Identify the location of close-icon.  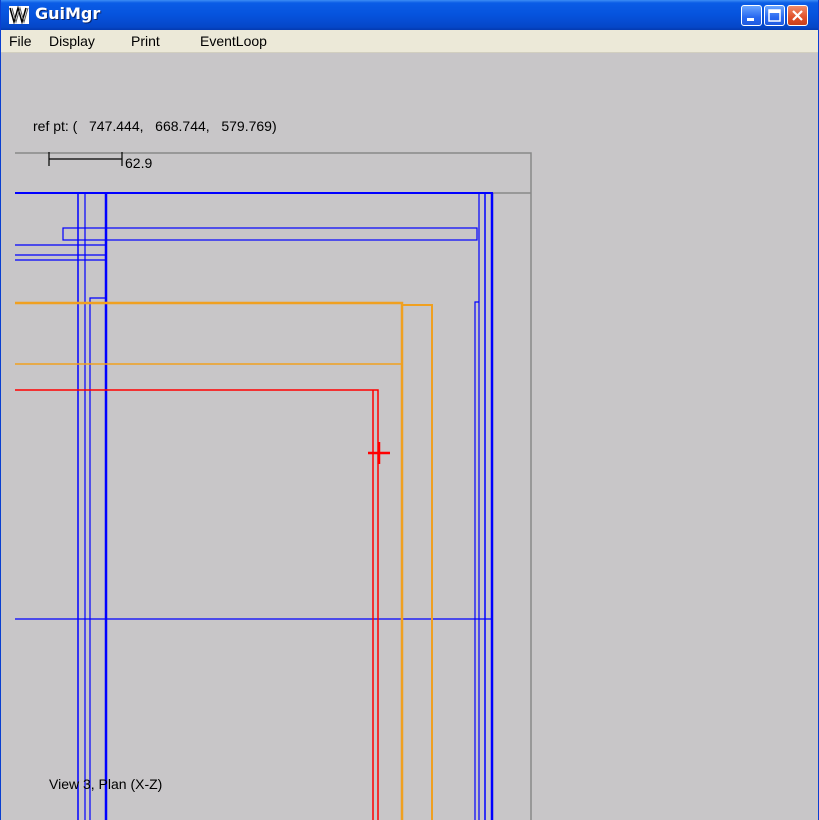
(797, 15).